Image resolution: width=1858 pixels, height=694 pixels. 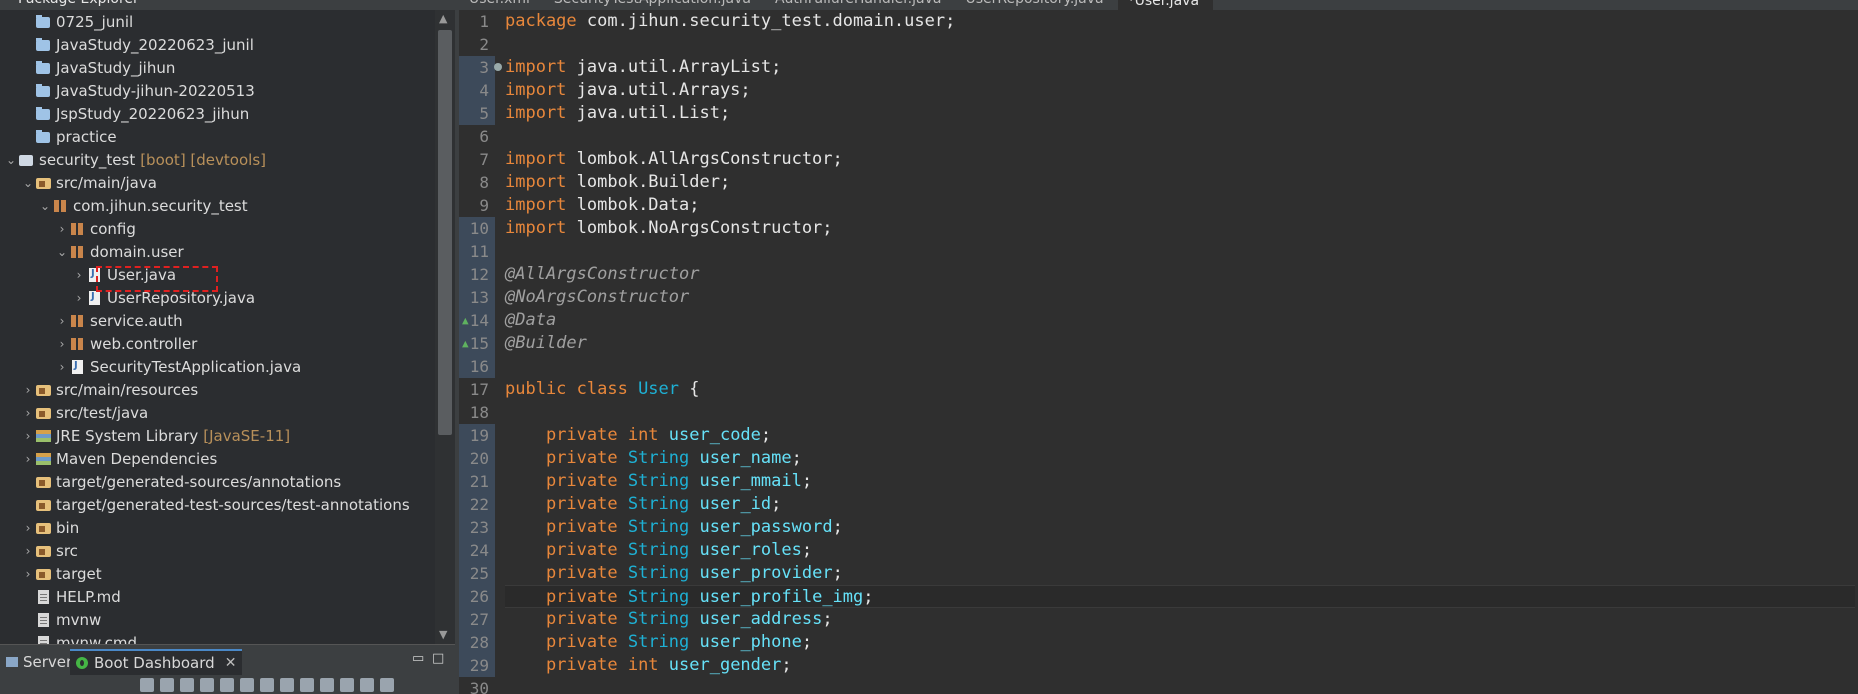 I want to click on tree-item: mvnw.cmd, so click(x=217, y=637).